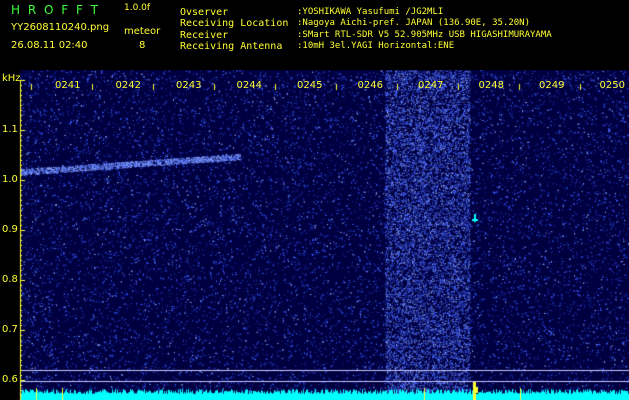 The width and height of the screenshot is (629, 400). What do you see at coordinates (612, 85) in the screenshot?
I see `x-tick-label: 0250` at bounding box center [612, 85].